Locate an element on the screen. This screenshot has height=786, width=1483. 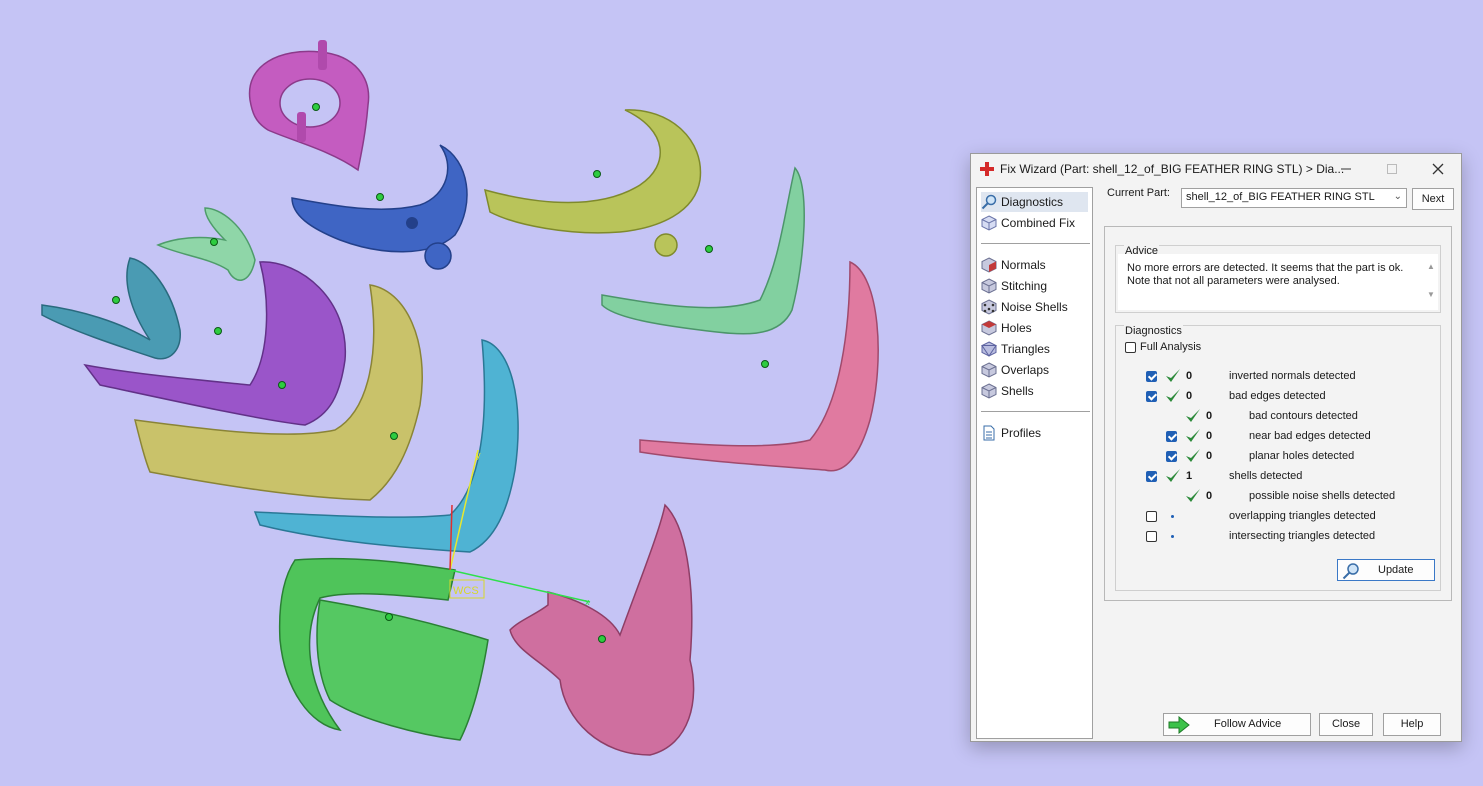
diagnostic-label: bad contours detected is located at coordinates (1303, 416).